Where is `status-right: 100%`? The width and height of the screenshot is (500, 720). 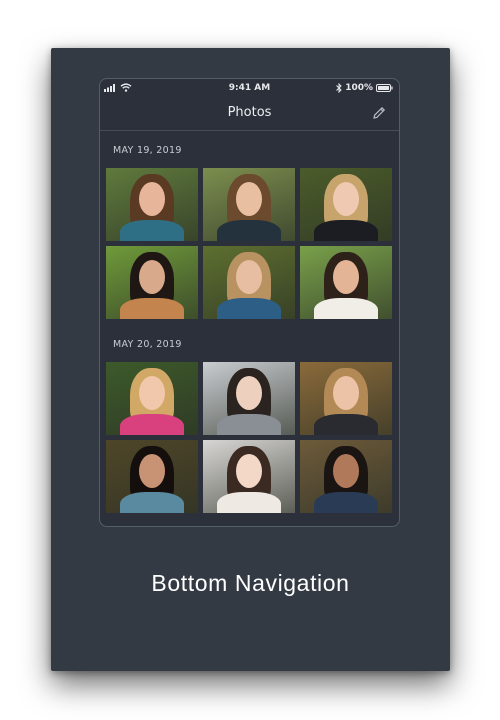 status-right: 100% is located at coordinates (364, 88).